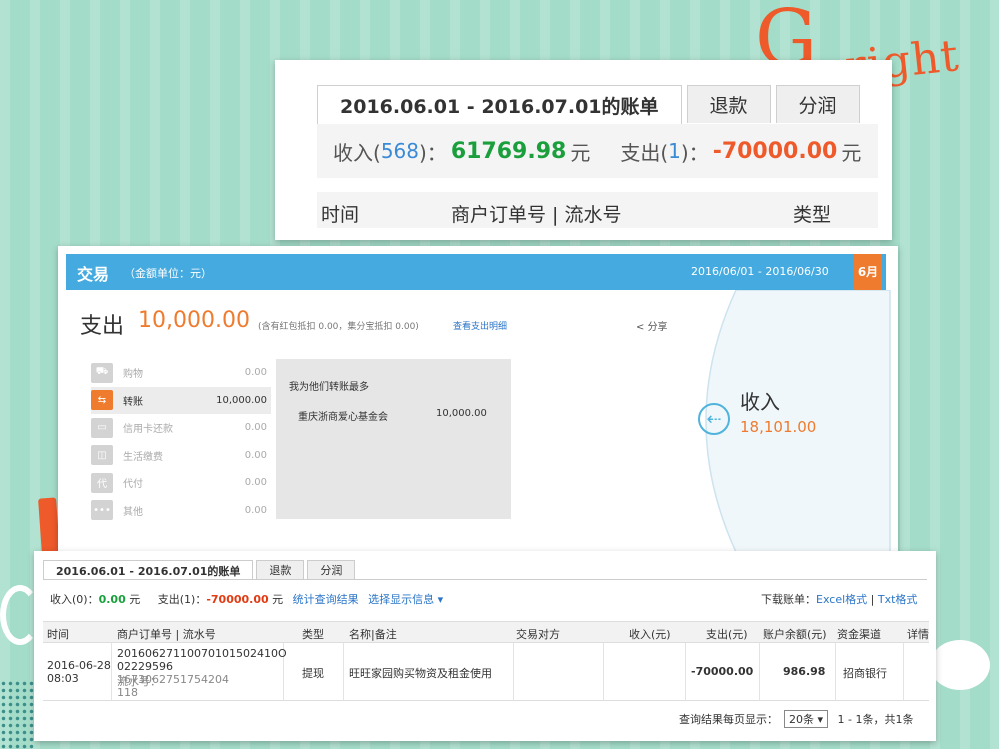  Describe the element at coordinates (804, 671) in the screenshot. I see `row-balance: 986.98` at that location.